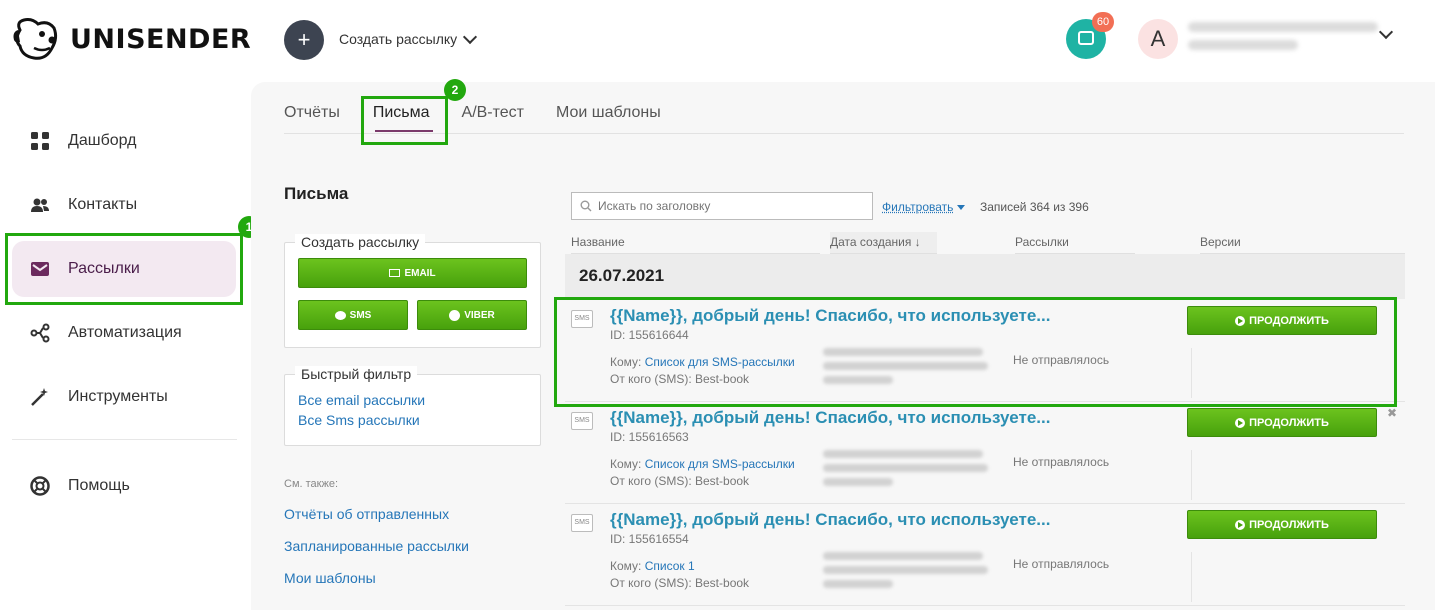 The image size is (1435, 610). Describe the element at coordinates (103, 204) in the screenshot. I see `sidebar-item-label: Контакты` at that location.